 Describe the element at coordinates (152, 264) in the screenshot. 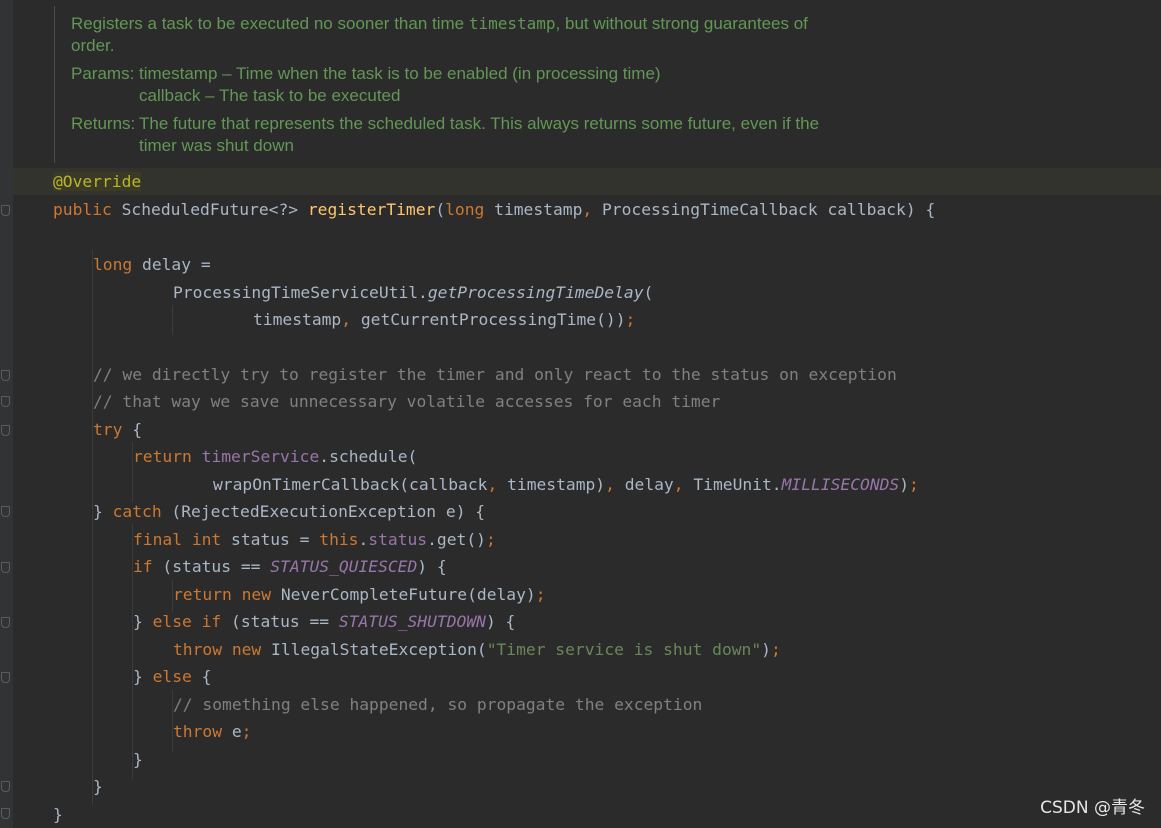

I see `code-line: long delay =` at that location.